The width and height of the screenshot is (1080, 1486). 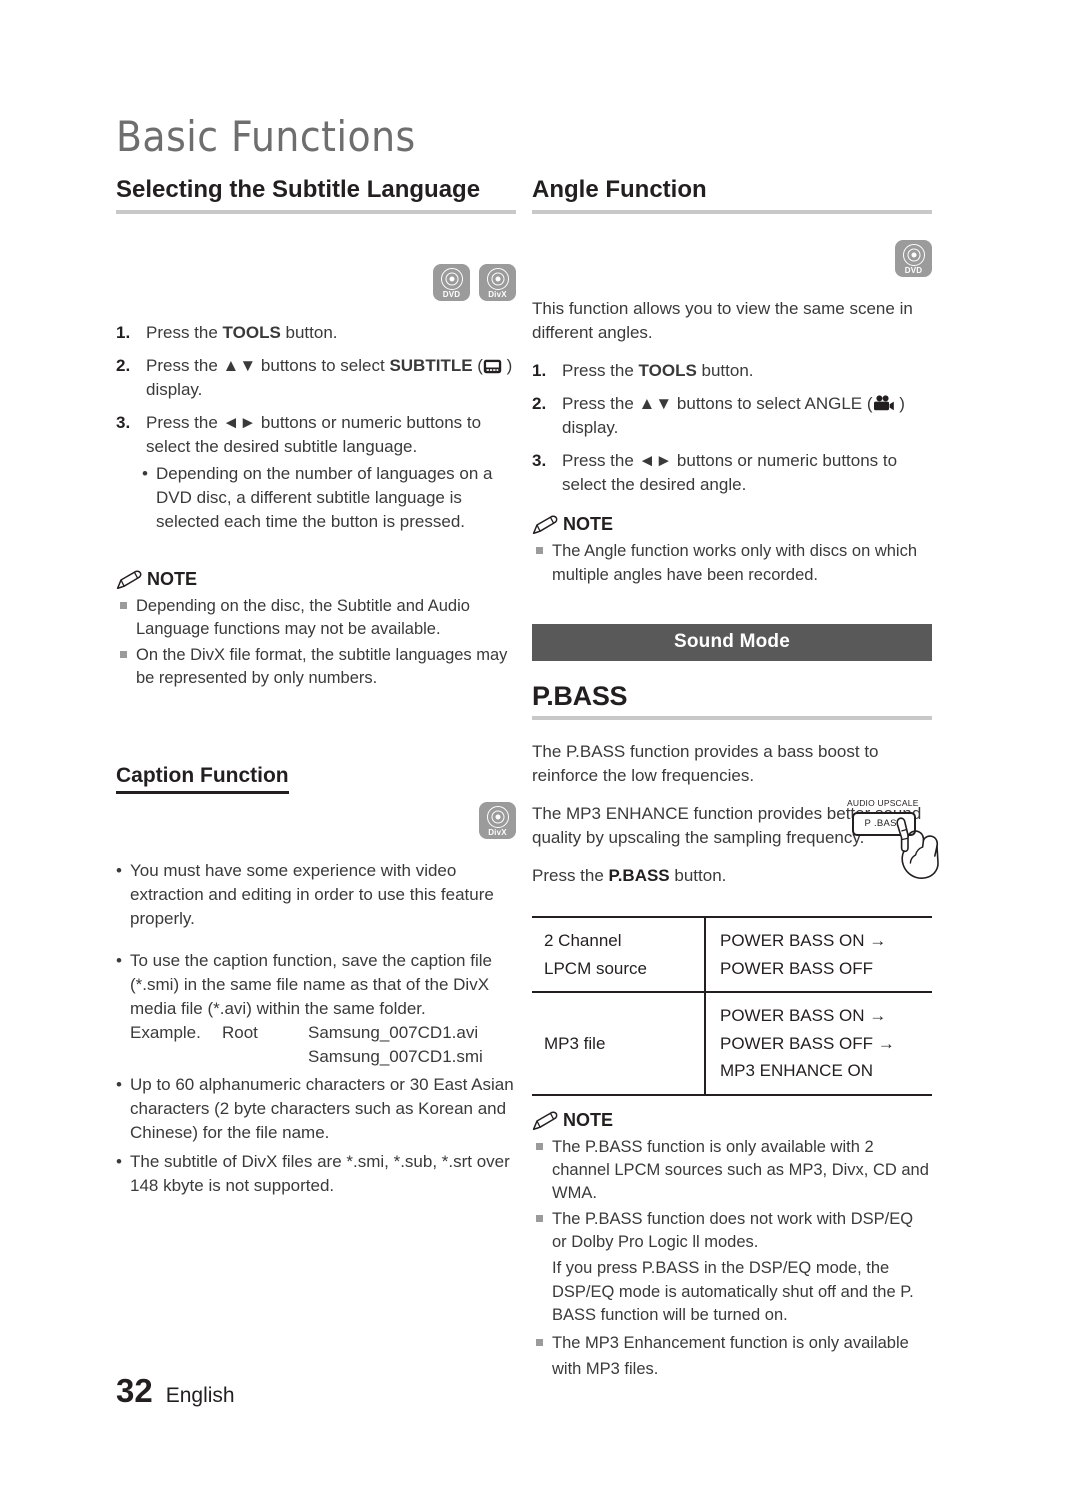 I want to click on source-line: MP3 file, so click(x=575, y=1043).